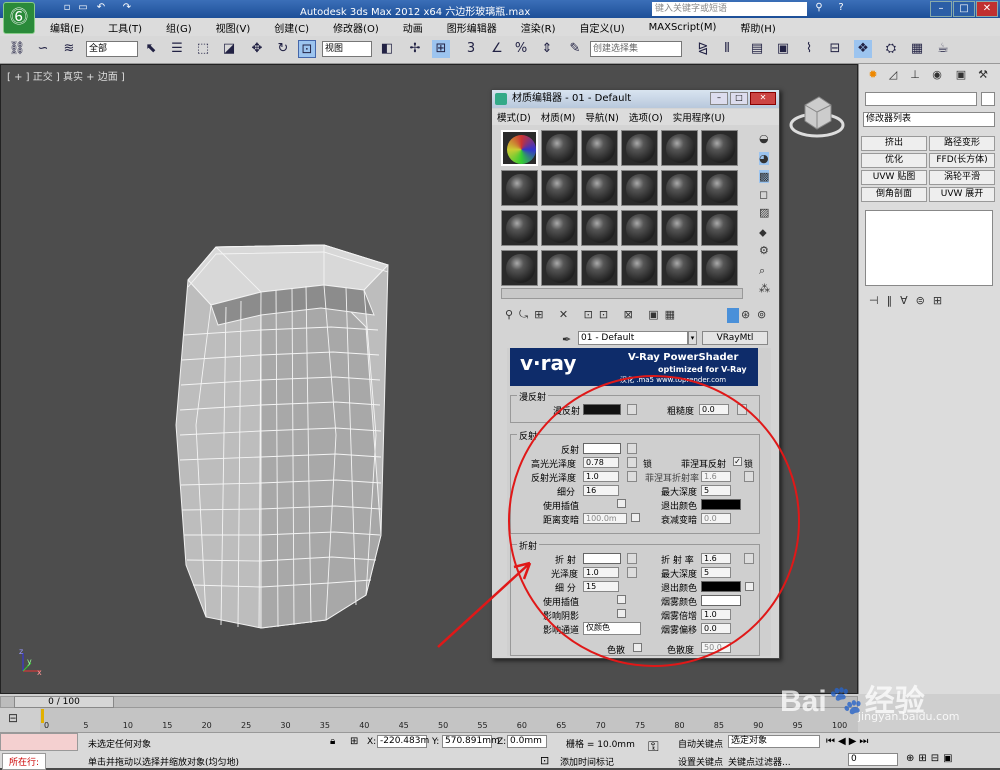 This screenshot has width=1000, height=770. What do you see at coordinates (764, 158) in the screenshot?
I see `backlight-icon: ◕` at bounding box center [764, 158].